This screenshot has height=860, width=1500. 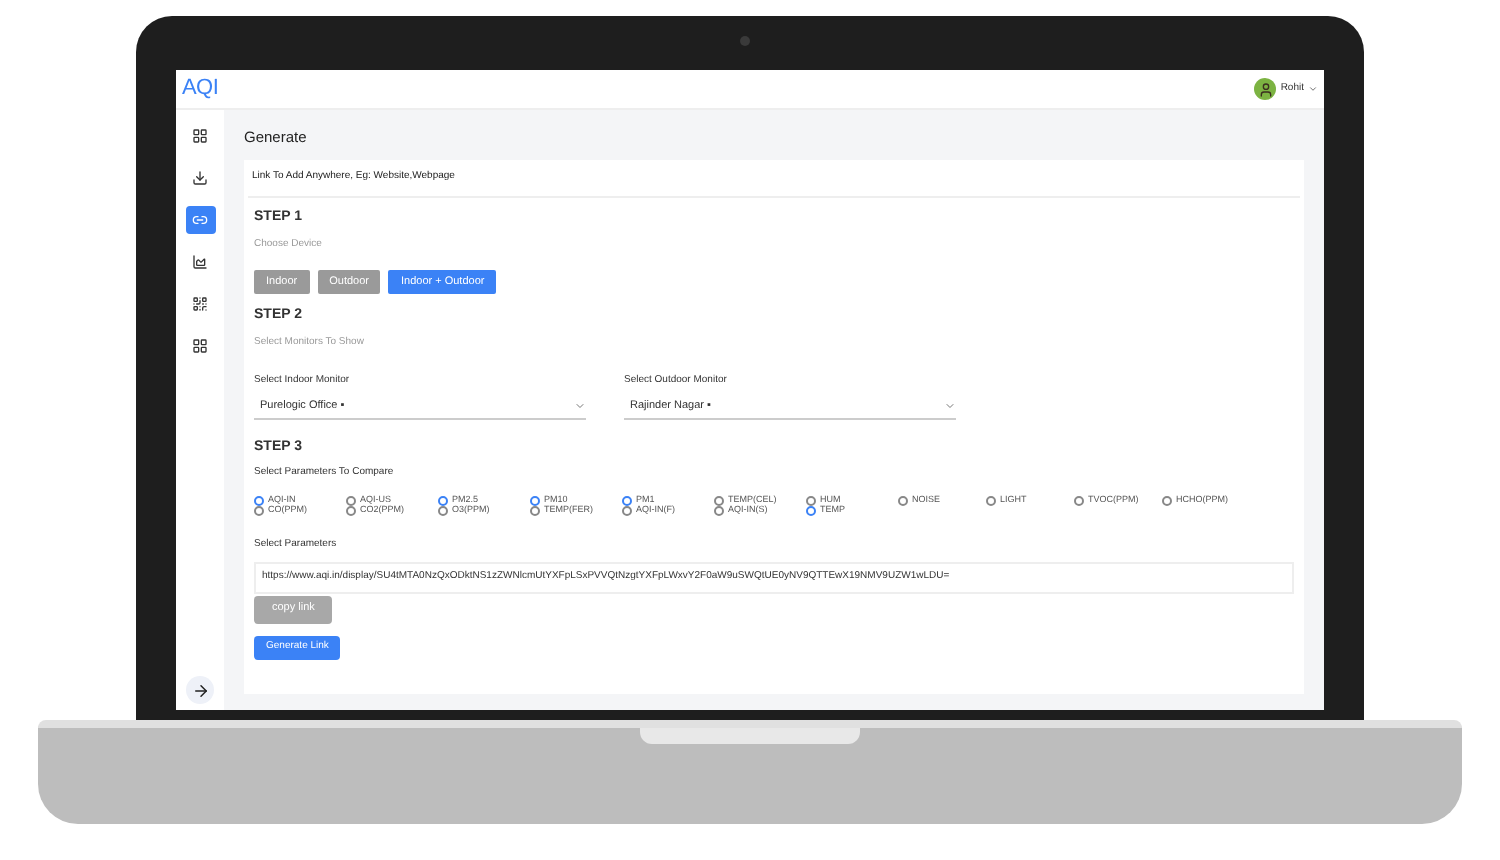 I want to click on chart-icon, so click(x=200, y=262).